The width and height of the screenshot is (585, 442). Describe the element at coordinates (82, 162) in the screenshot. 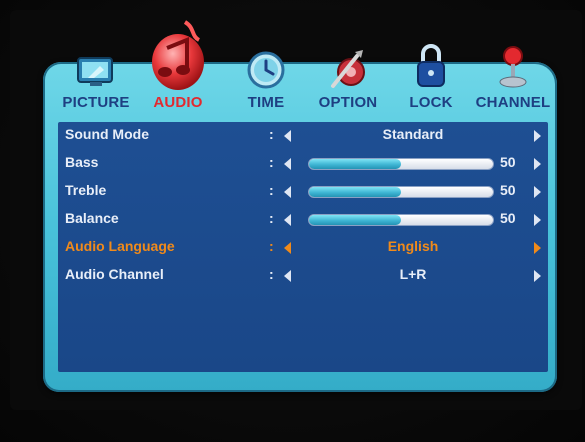

I see `row-label: Bass` at that location.